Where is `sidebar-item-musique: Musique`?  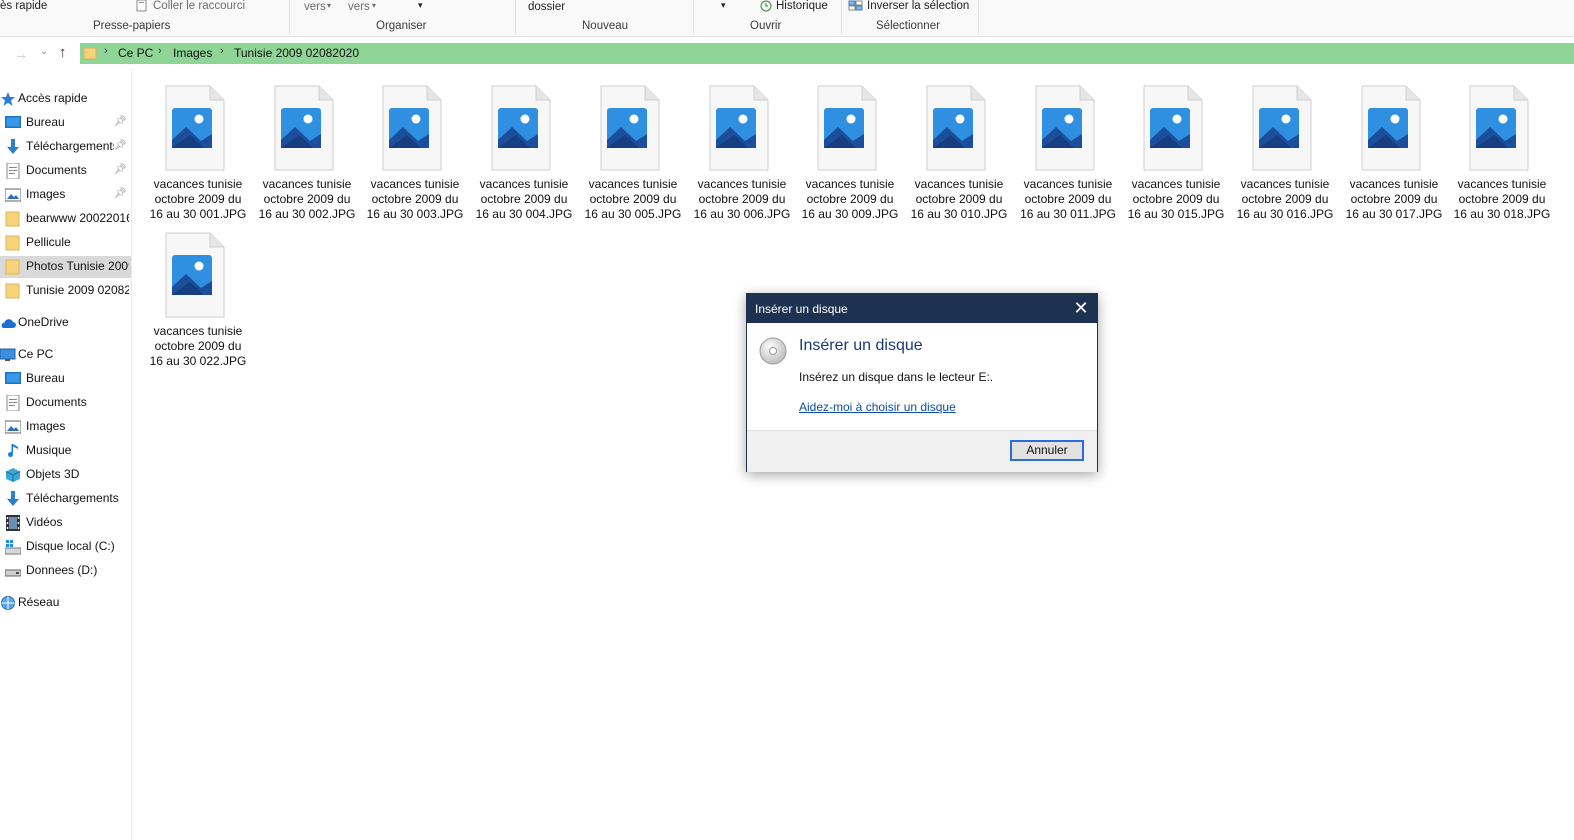
sidebar-item-musique: Musique is located at coordinates (65, 451).